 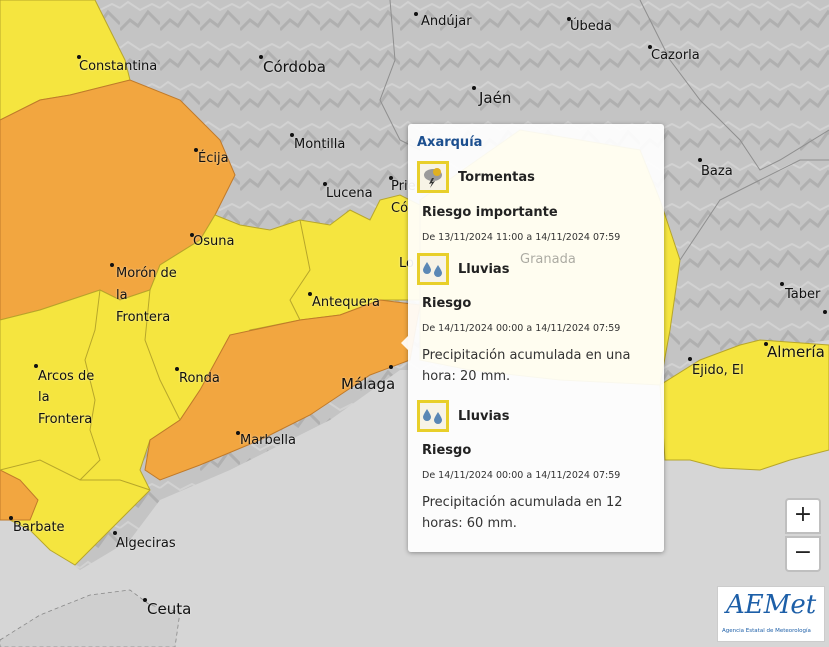 I want to click on place-label: Granada, so click(x=548, y=259).